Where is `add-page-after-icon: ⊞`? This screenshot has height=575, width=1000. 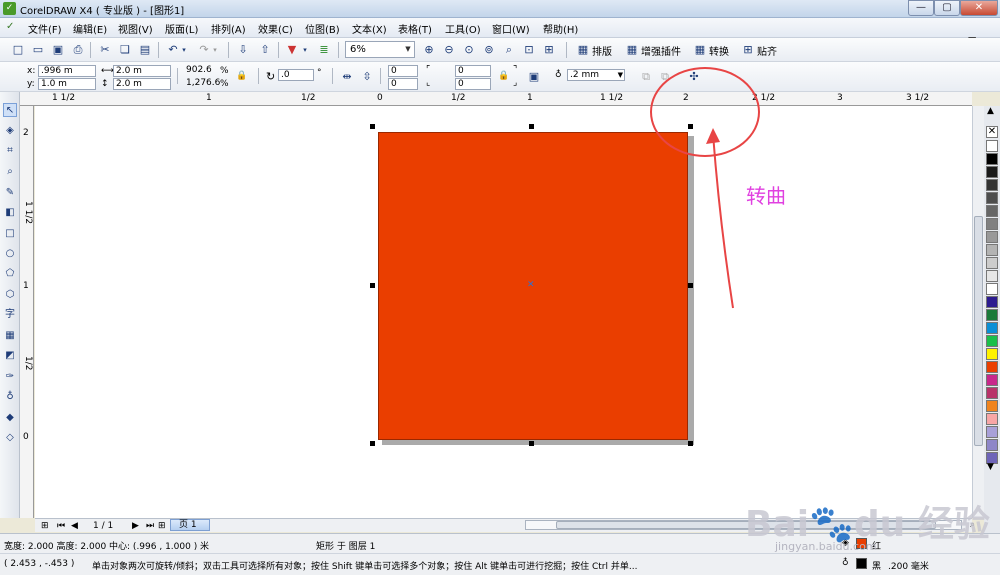 add-page-after-icon: ⊞ is located at coordinates (162, 526).